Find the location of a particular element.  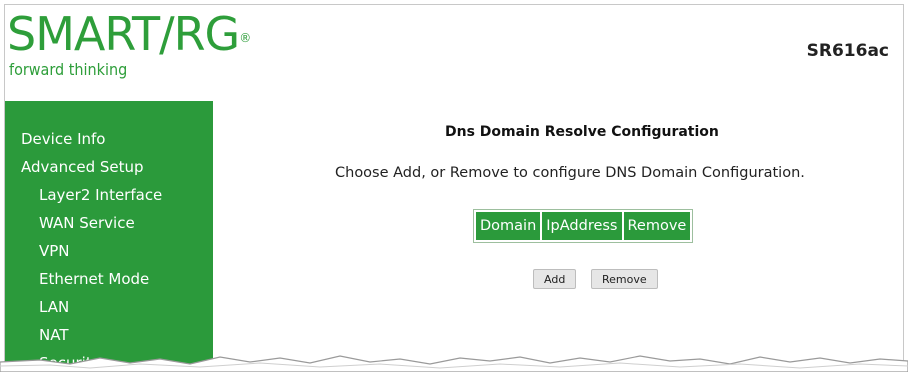

column-header-domain: Domain is located at coordinates (508, 226).